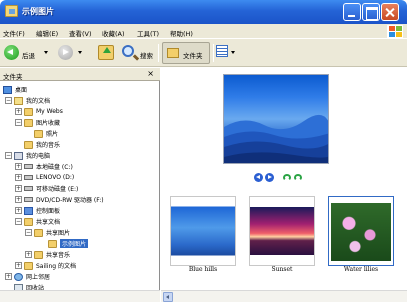 This screenshot has width=407, height=302. I want to click on water-lilies-image, so click(361, 232).